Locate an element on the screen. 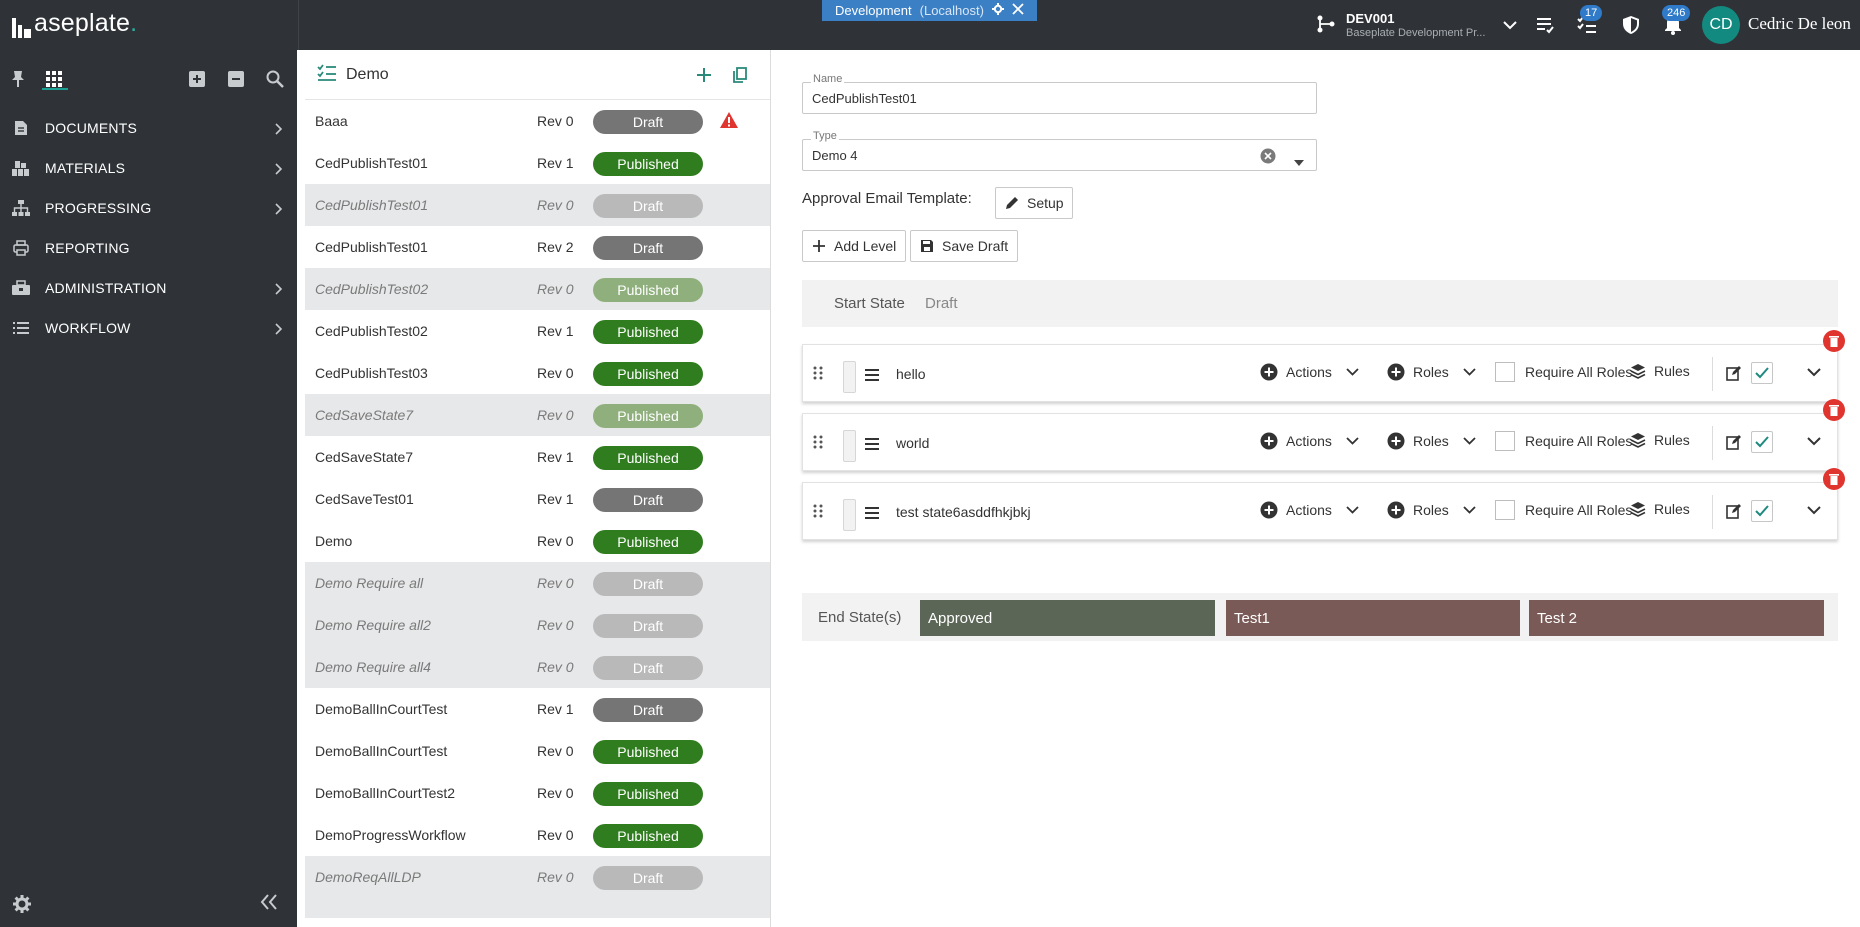 This screenshot has width=1860, height=927. end-state-test2: Test 2 is located at coordinates (1676, 618).